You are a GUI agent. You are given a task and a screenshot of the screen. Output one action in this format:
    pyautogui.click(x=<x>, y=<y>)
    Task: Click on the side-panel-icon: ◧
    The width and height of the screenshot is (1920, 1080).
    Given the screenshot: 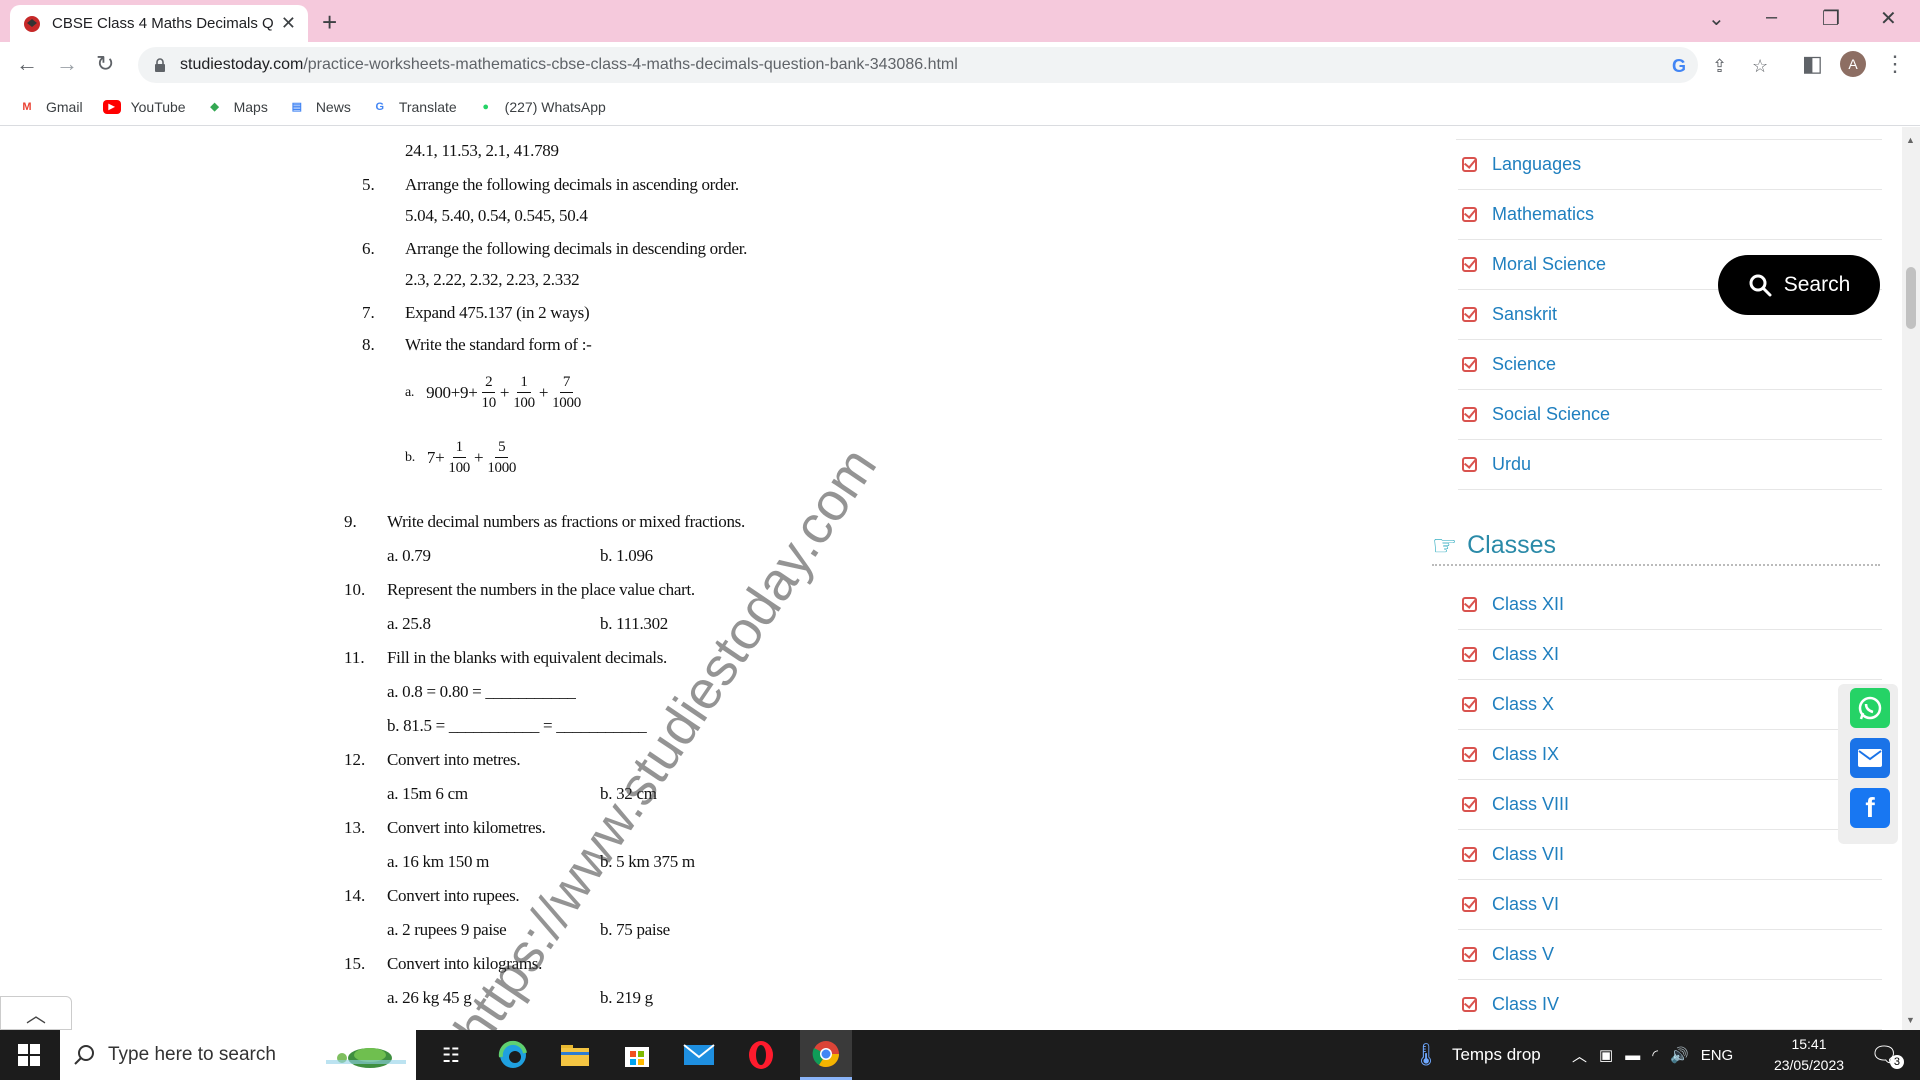 What is the action you would take?
    pyautogui.click(x=1812, y=64)
    